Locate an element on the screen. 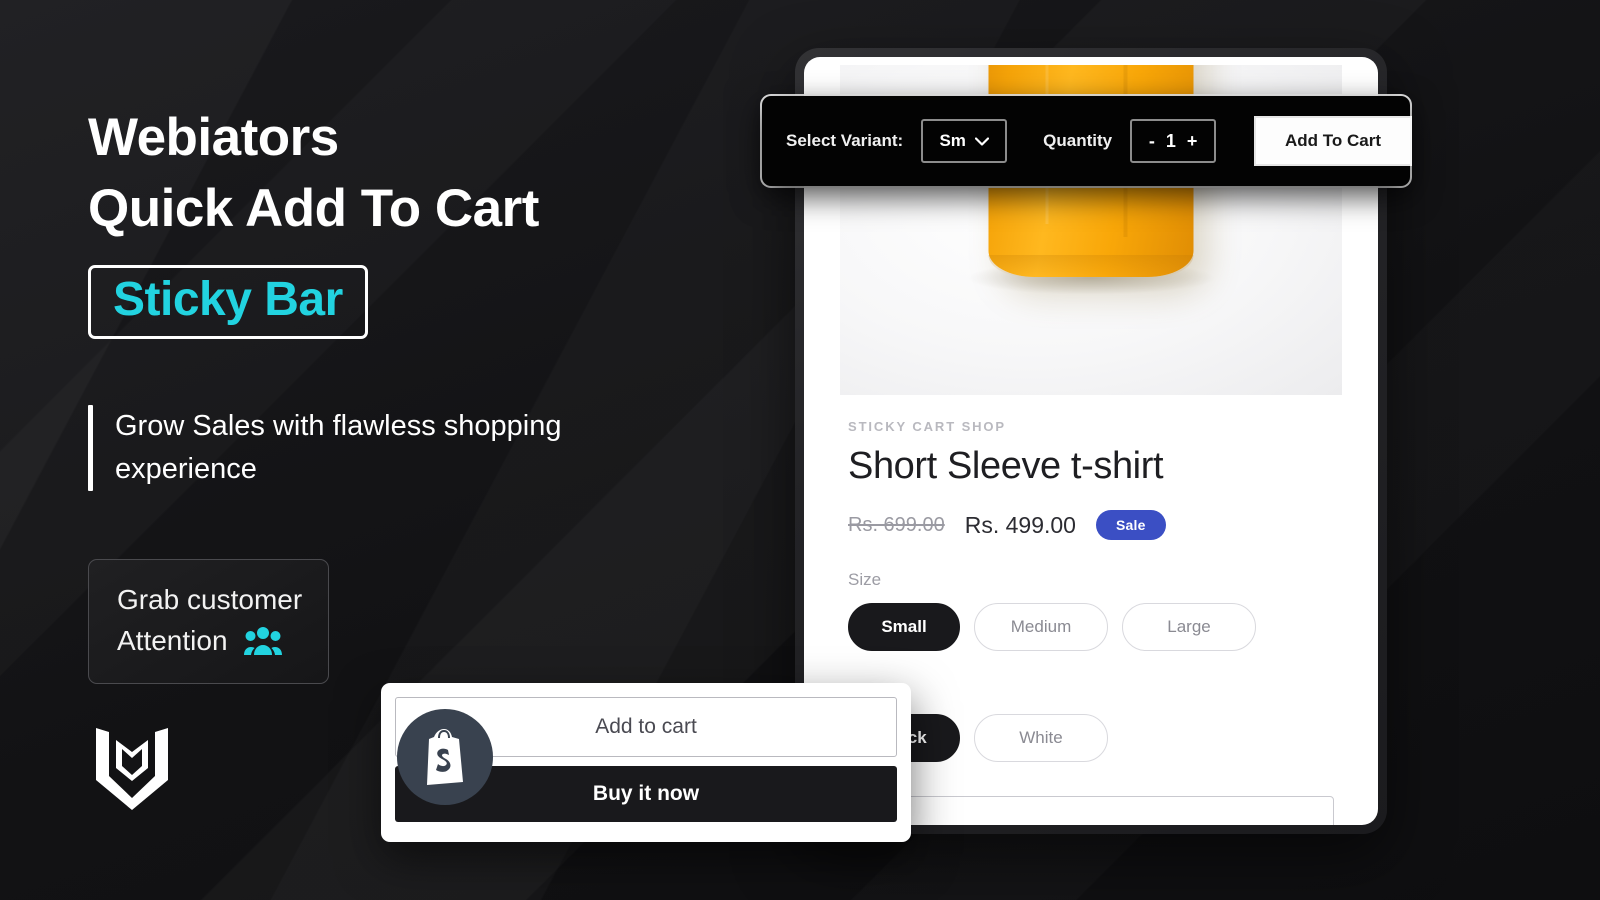 The image size is (1600, 900). current-price: Rs. 499.00 is located at coordinates (1020, 524).